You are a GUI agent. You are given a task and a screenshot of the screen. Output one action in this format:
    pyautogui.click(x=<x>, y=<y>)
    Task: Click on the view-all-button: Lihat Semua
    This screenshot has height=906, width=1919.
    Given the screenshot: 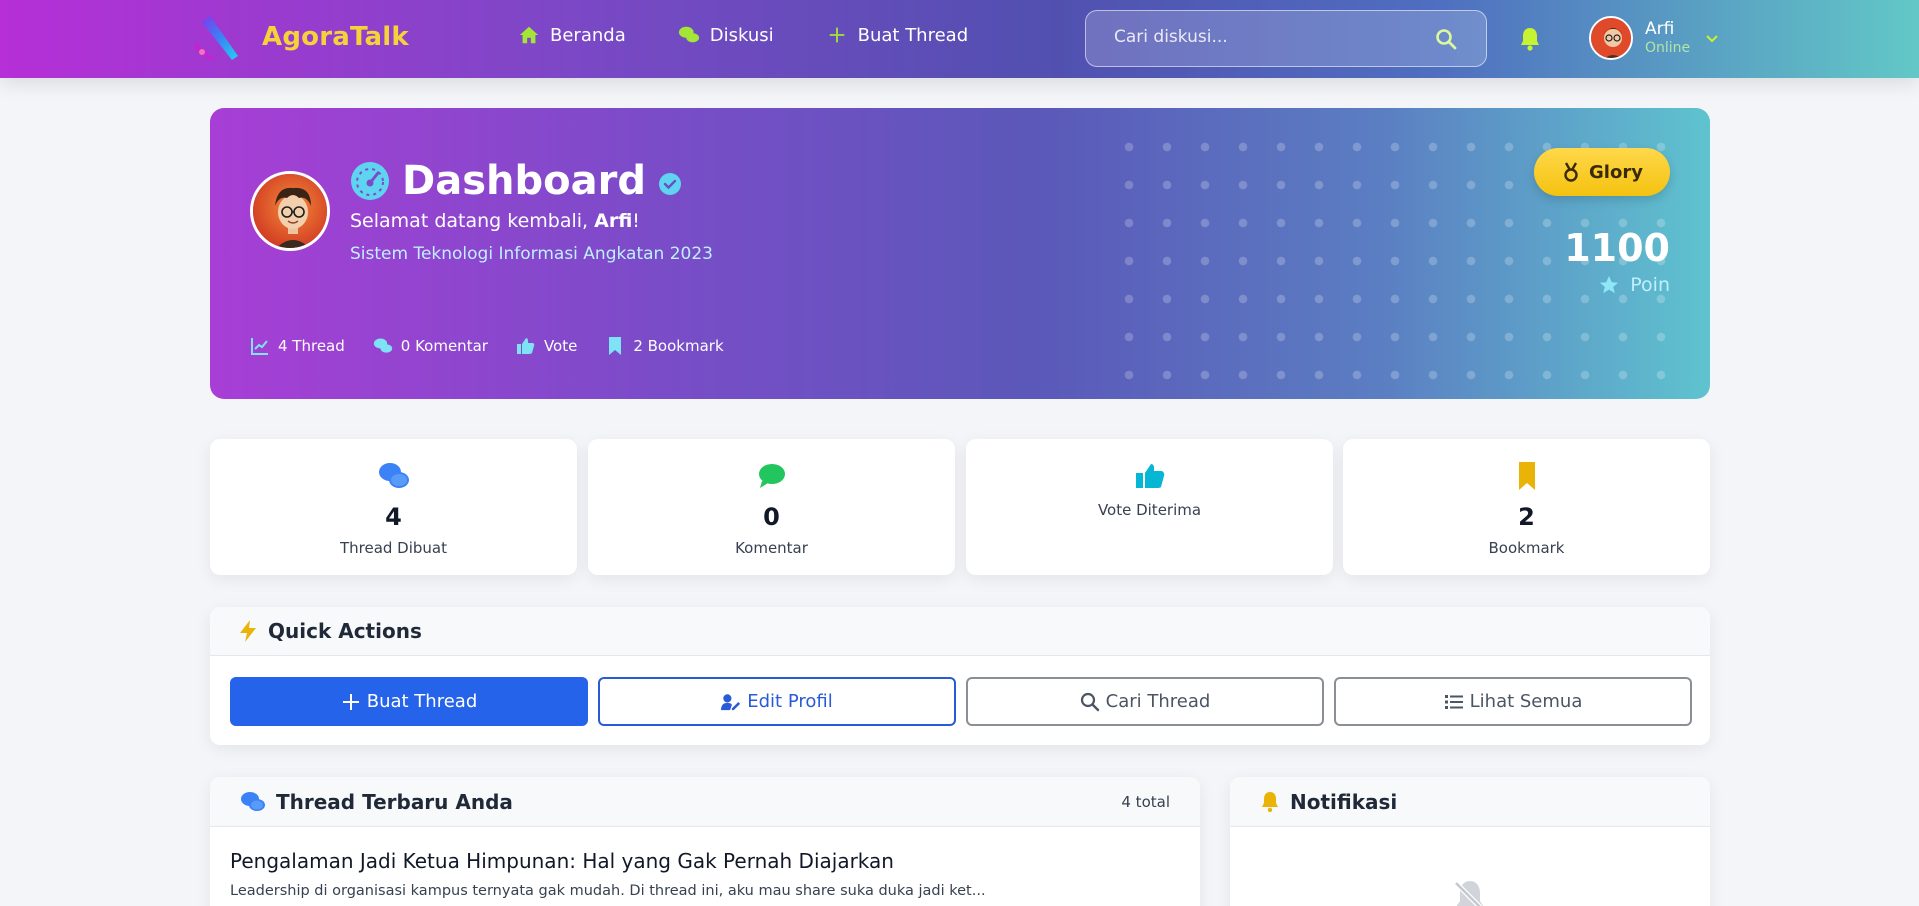 What is the action you would take?
    pyautogui.click(x=1513, y=701)
    